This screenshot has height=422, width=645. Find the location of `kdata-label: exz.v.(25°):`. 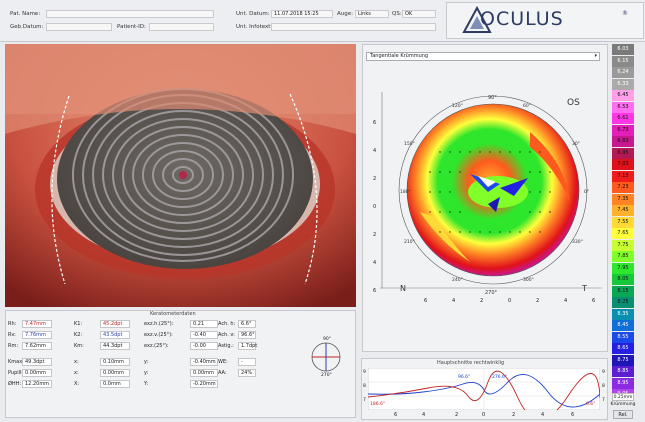

kdata-label: exz.v.(25°): is located at coordinates (158, 335).